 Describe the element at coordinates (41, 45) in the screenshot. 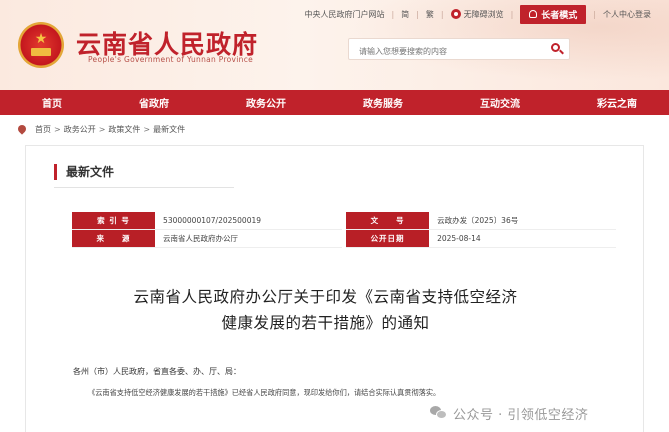

I see `national-emblem-icon: ★` at that location.